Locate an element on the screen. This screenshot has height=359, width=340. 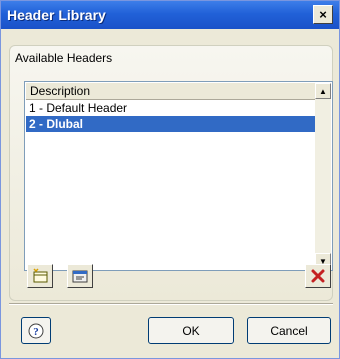
new-header-button is located at coordinates (40, 276).